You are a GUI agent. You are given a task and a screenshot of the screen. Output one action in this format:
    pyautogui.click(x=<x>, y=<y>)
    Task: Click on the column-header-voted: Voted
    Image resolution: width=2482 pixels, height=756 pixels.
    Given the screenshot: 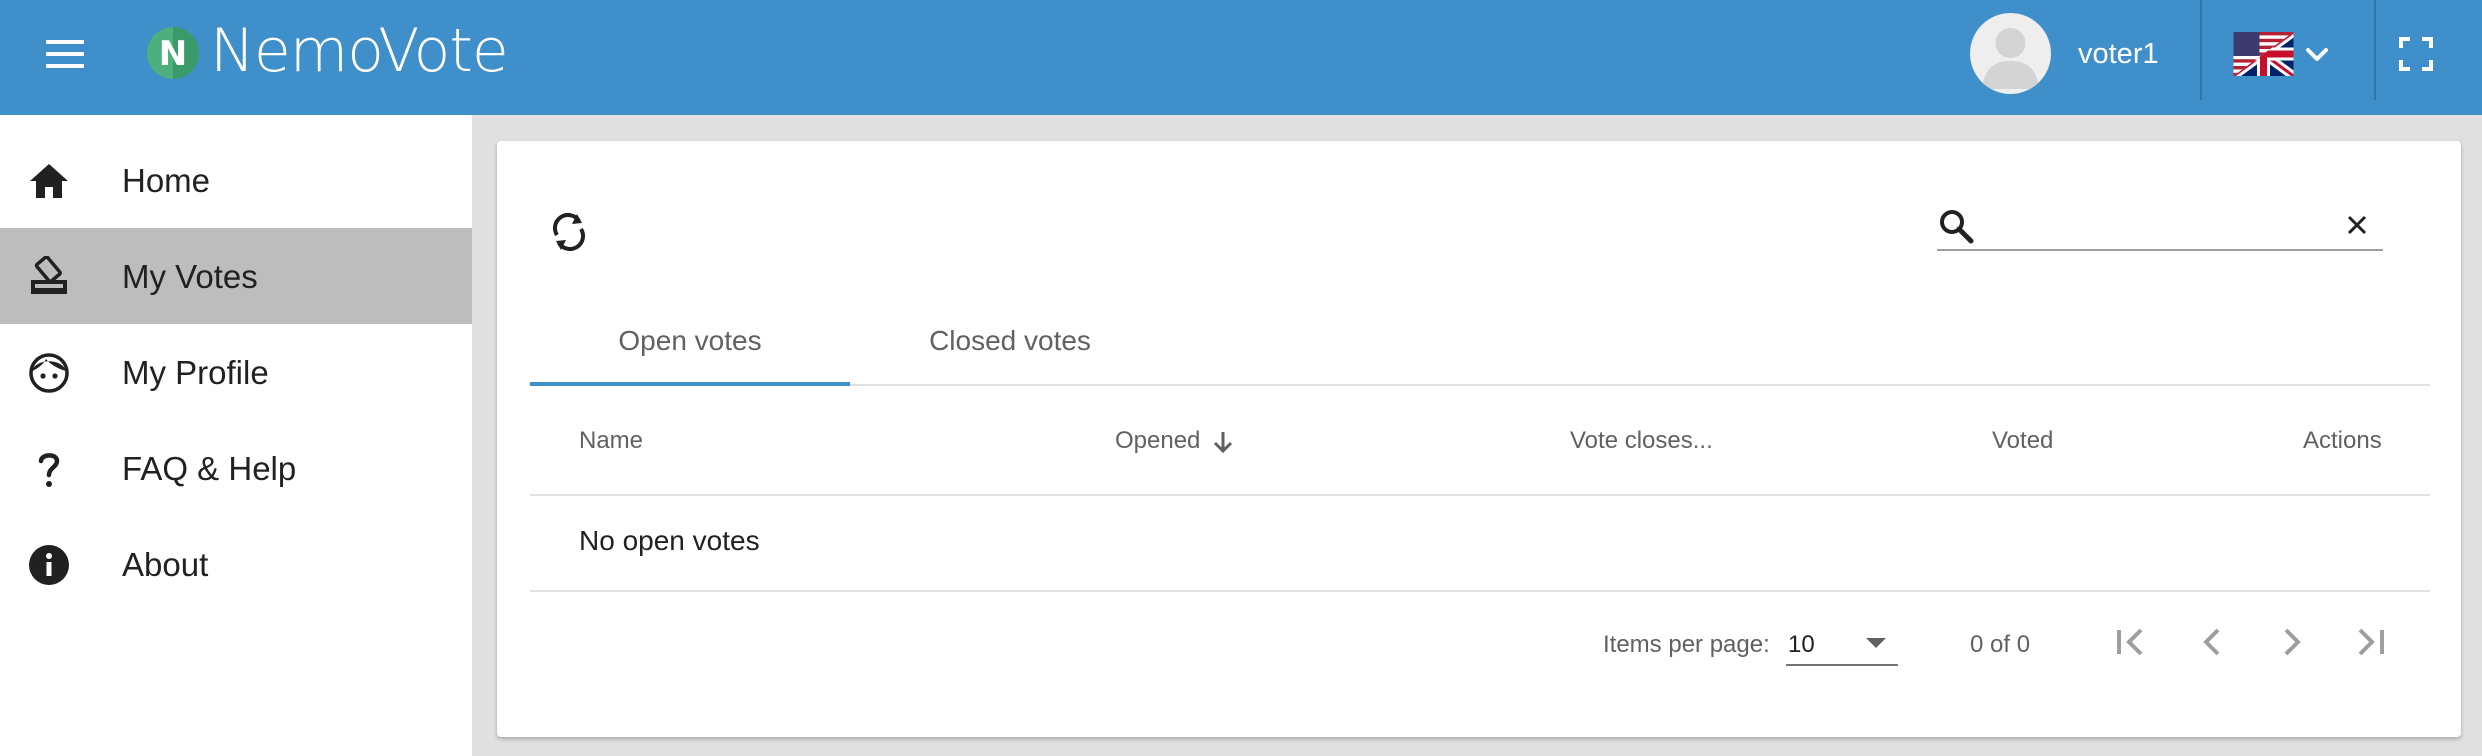 What is the action you would take?
    pyautogui.click(x=2022, y=441)
    